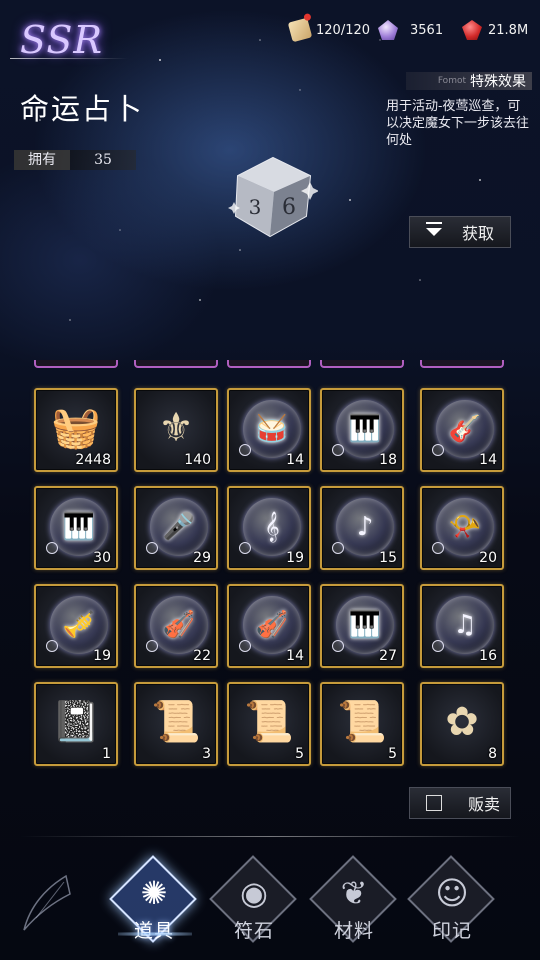 Image resolution: width=540 pixels, height=960 pixels. Describe the element at coordinates (460, 232) in the screenshot. I see `obtain-button: 获取` at that location.